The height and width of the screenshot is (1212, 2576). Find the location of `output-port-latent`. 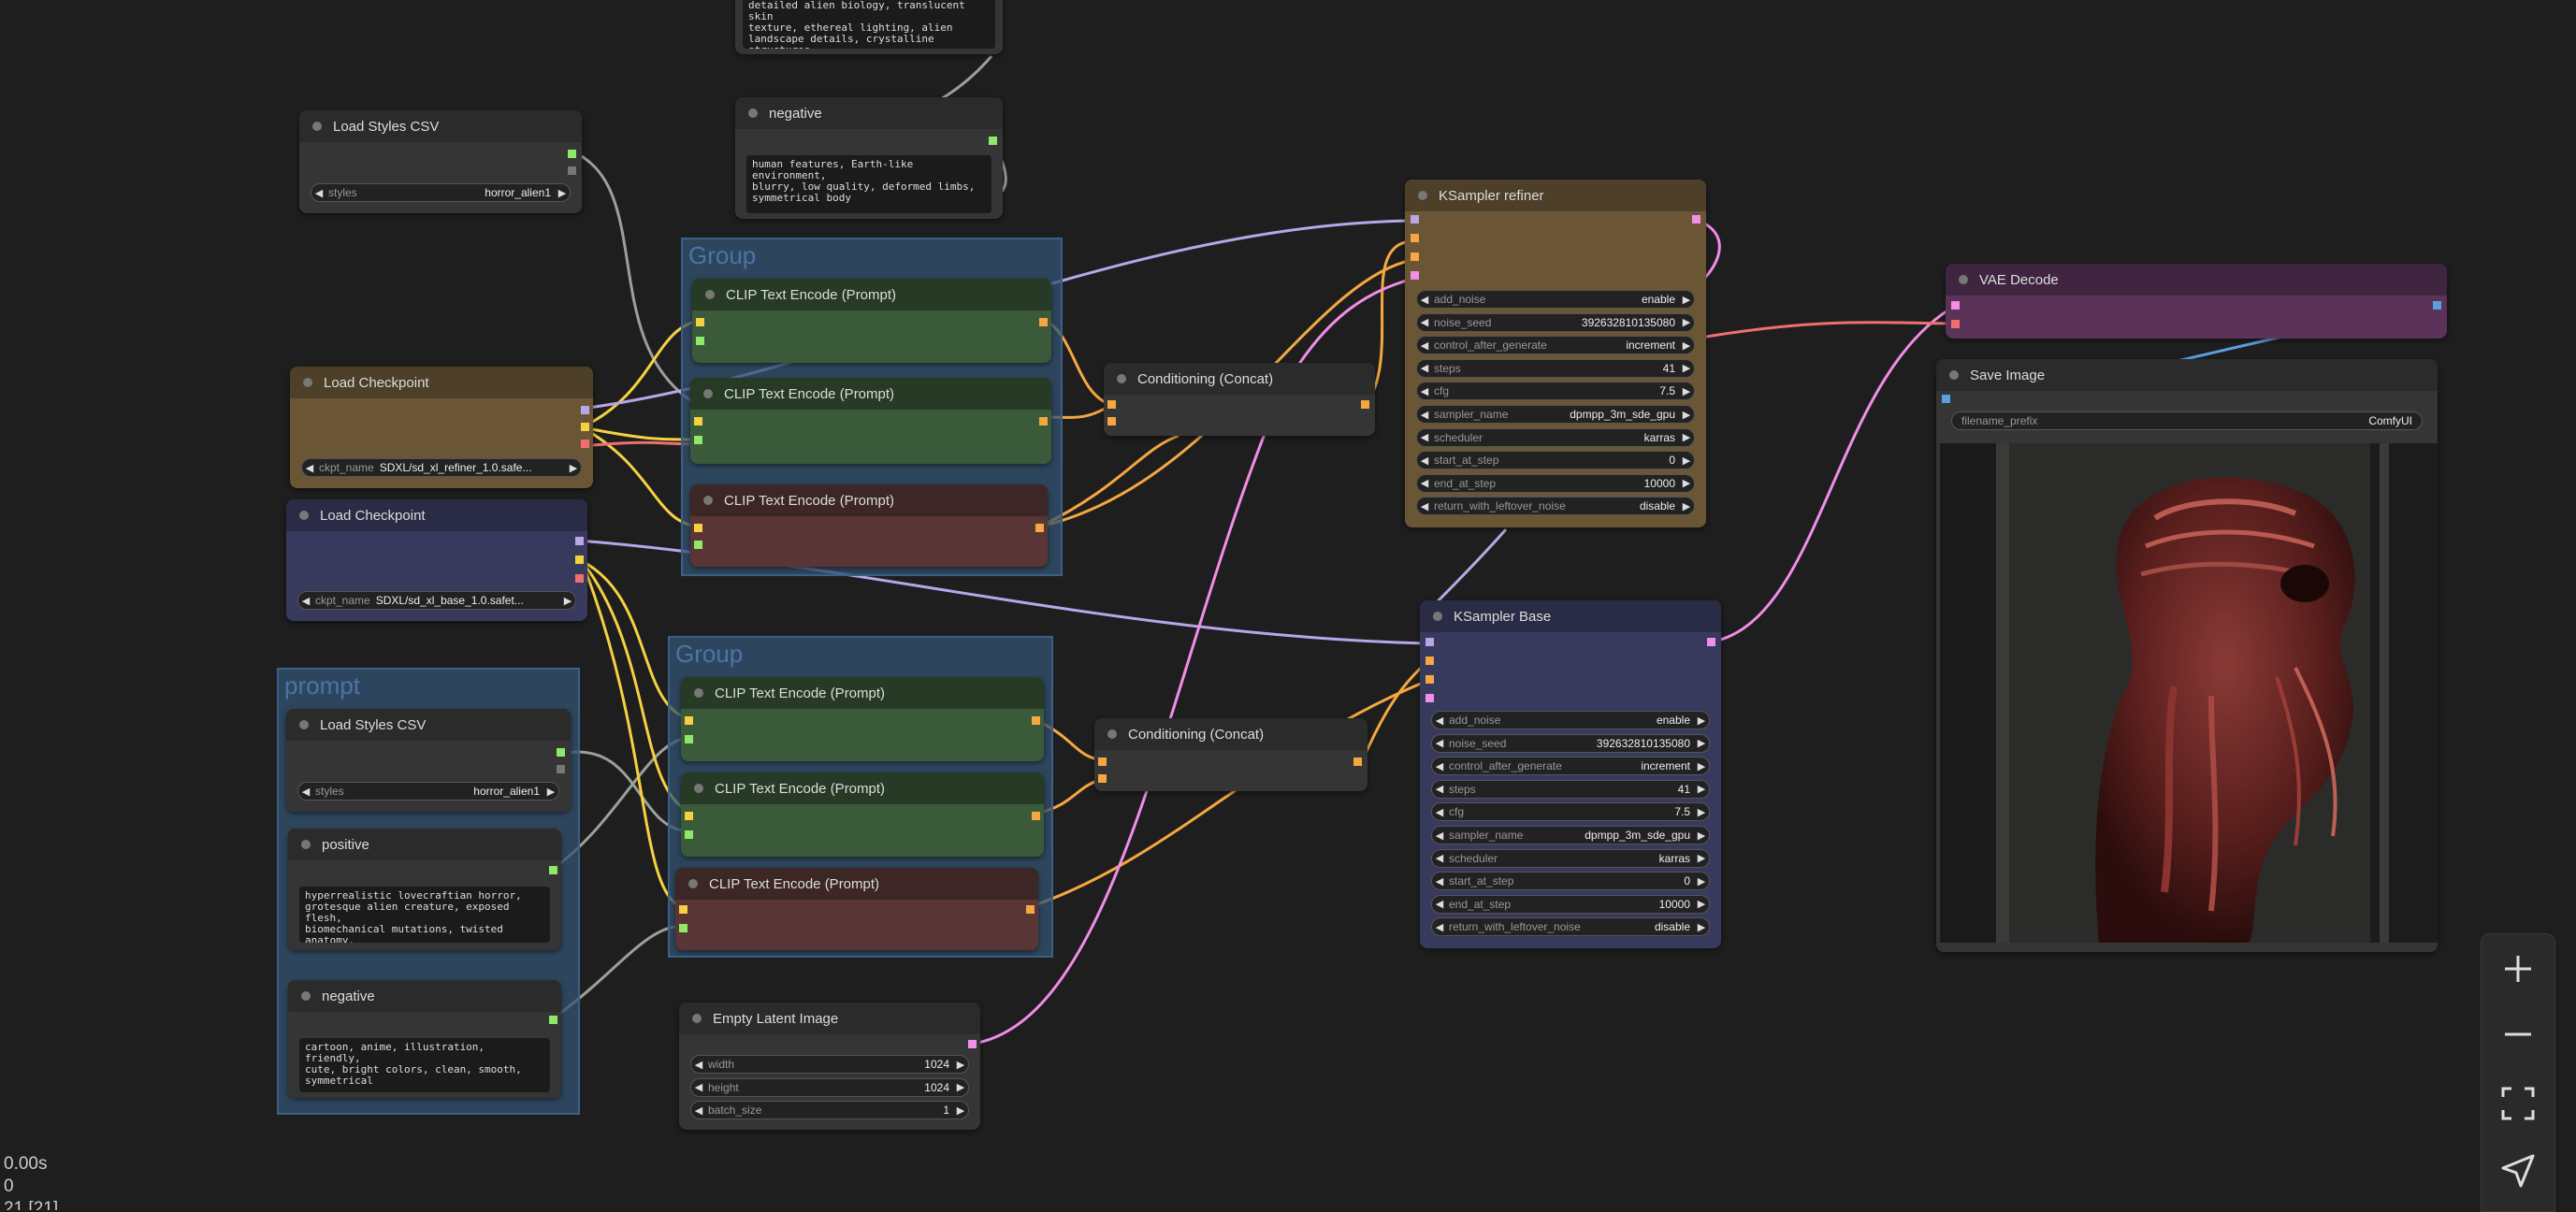

output-port-latent is located at coordinates (1696, 220).